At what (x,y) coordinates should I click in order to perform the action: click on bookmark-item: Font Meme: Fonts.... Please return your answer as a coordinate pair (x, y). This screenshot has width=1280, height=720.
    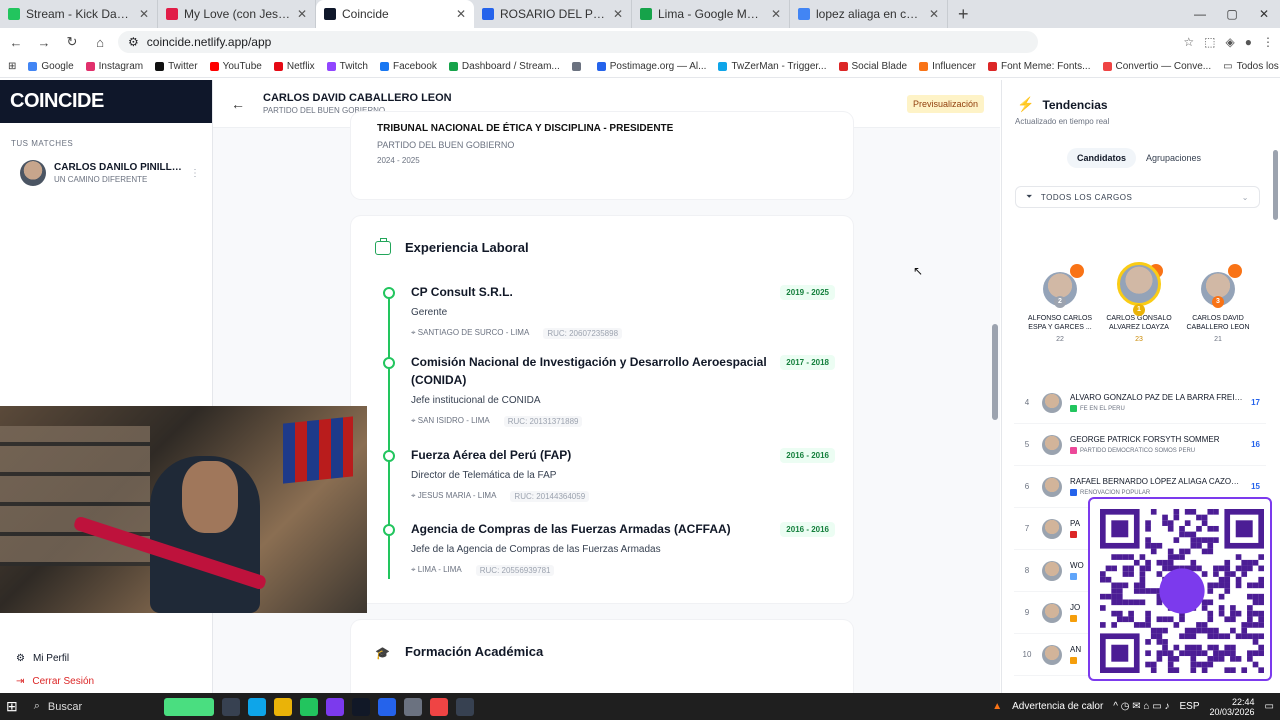
    Looking at the image, I should click on (1039, 66).